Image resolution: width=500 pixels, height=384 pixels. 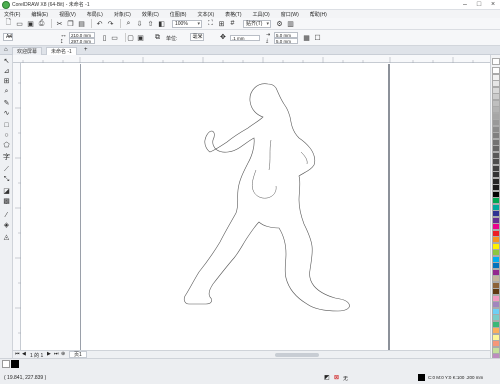 I want to click on menu-text: 文本(X), so click(x=205, y=14).